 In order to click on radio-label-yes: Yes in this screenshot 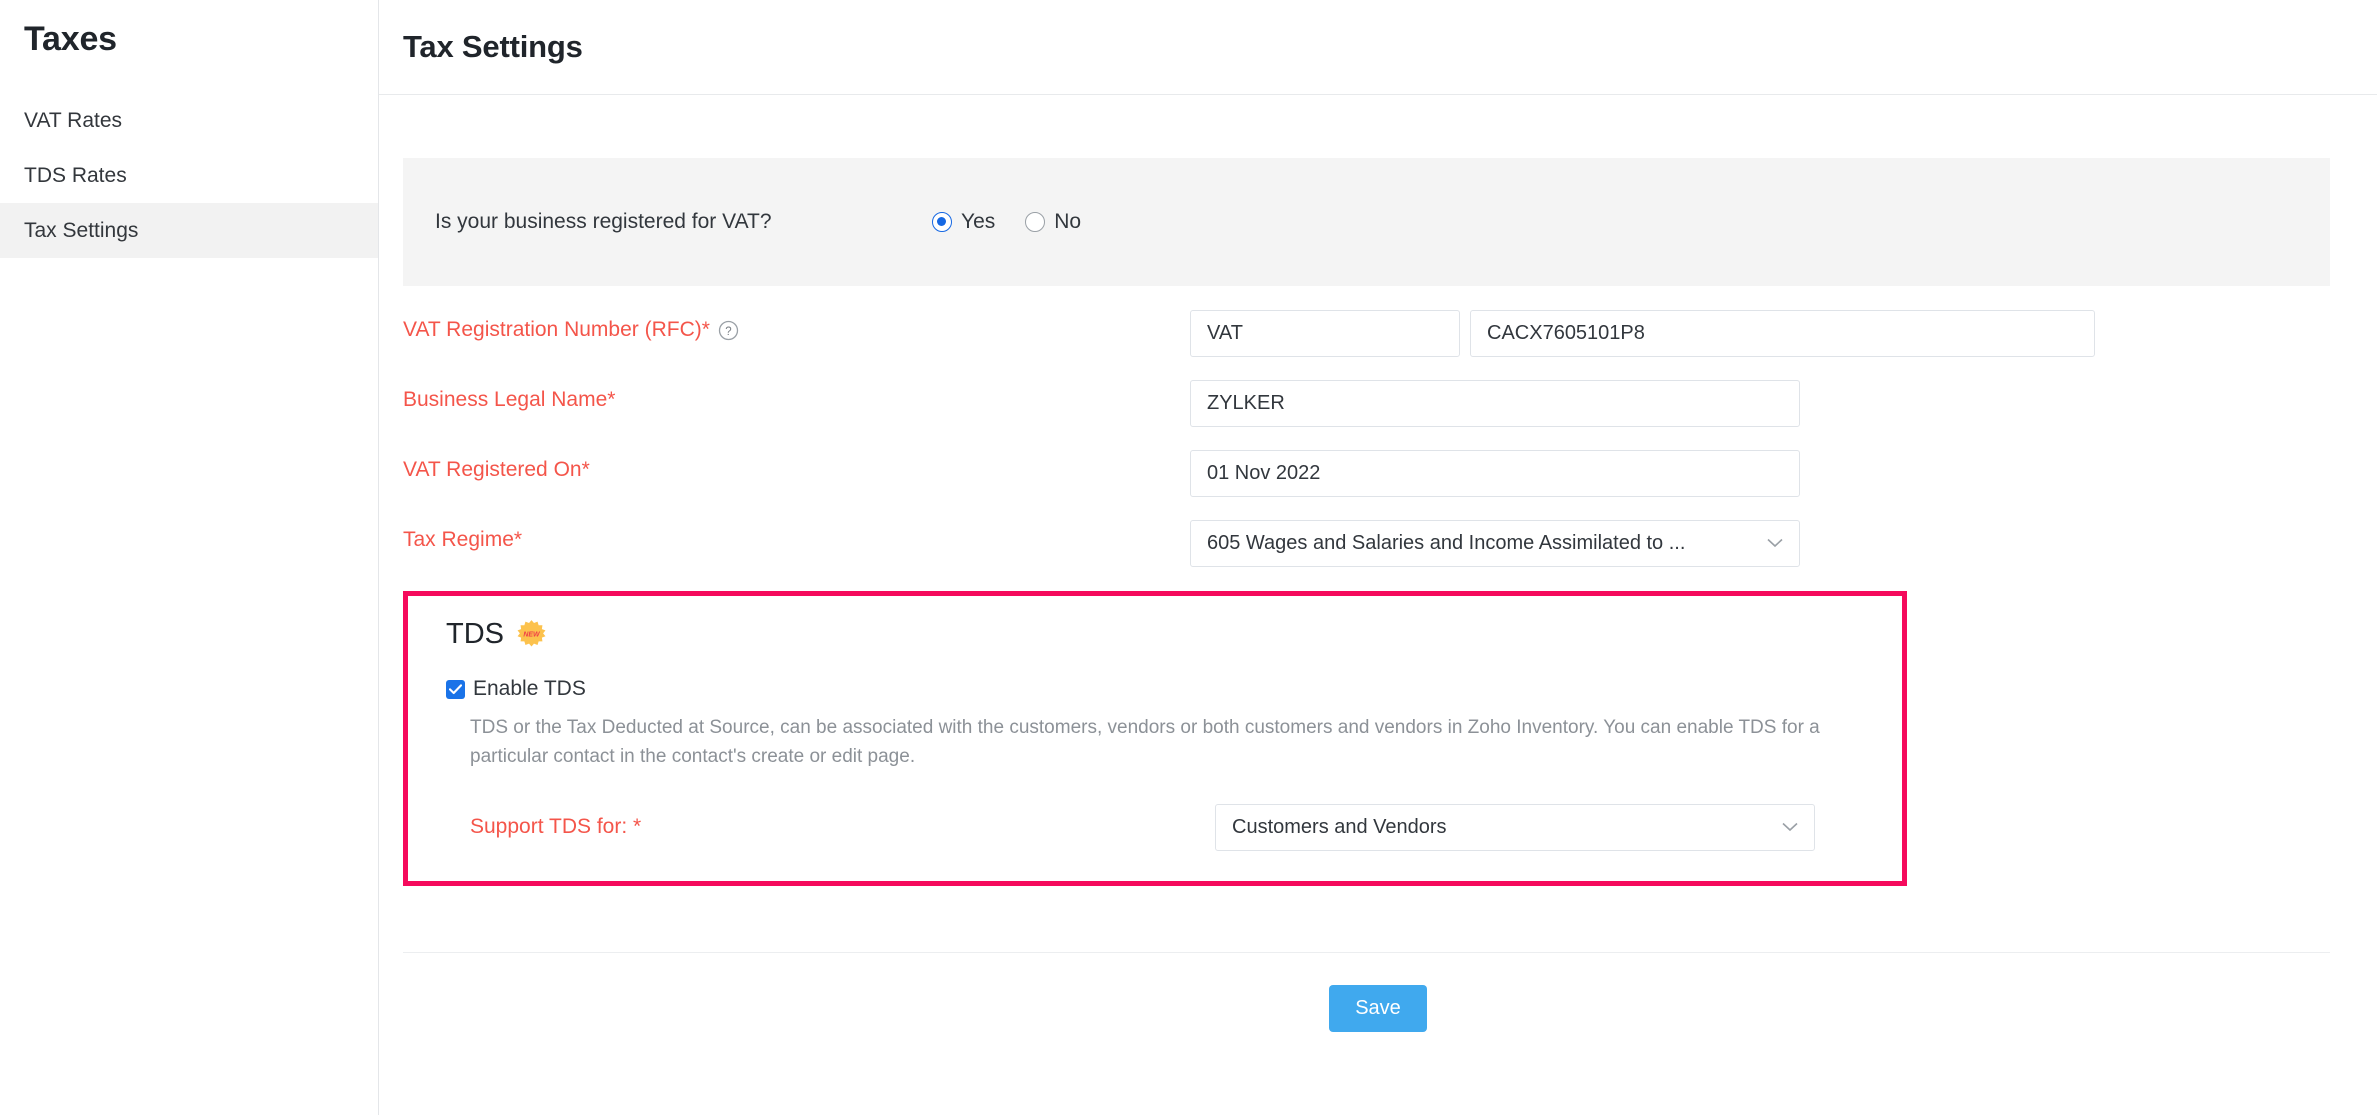, I will do `click(978, 221)`.